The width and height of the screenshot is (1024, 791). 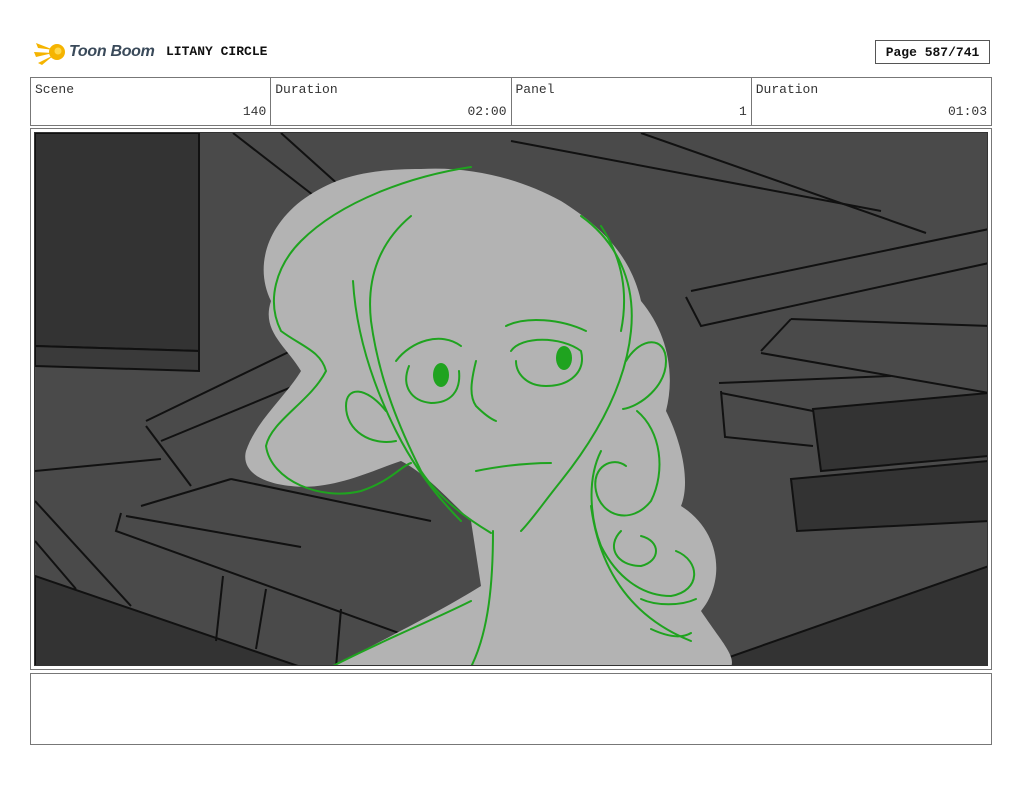 What do you see at coordinates (511, 709) in the screenshot?
I see `notes-box` at bounding box center [511, 709].